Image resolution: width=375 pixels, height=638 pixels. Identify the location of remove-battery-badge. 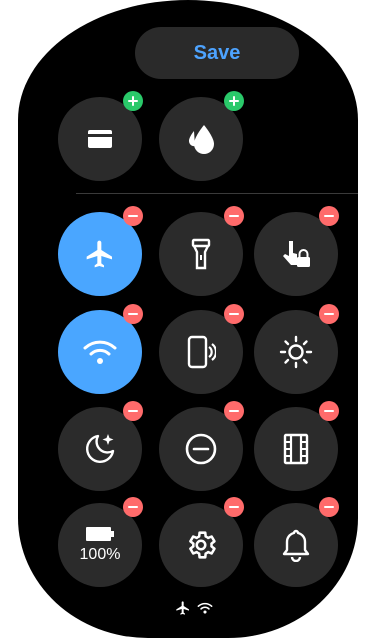
(133, 507).